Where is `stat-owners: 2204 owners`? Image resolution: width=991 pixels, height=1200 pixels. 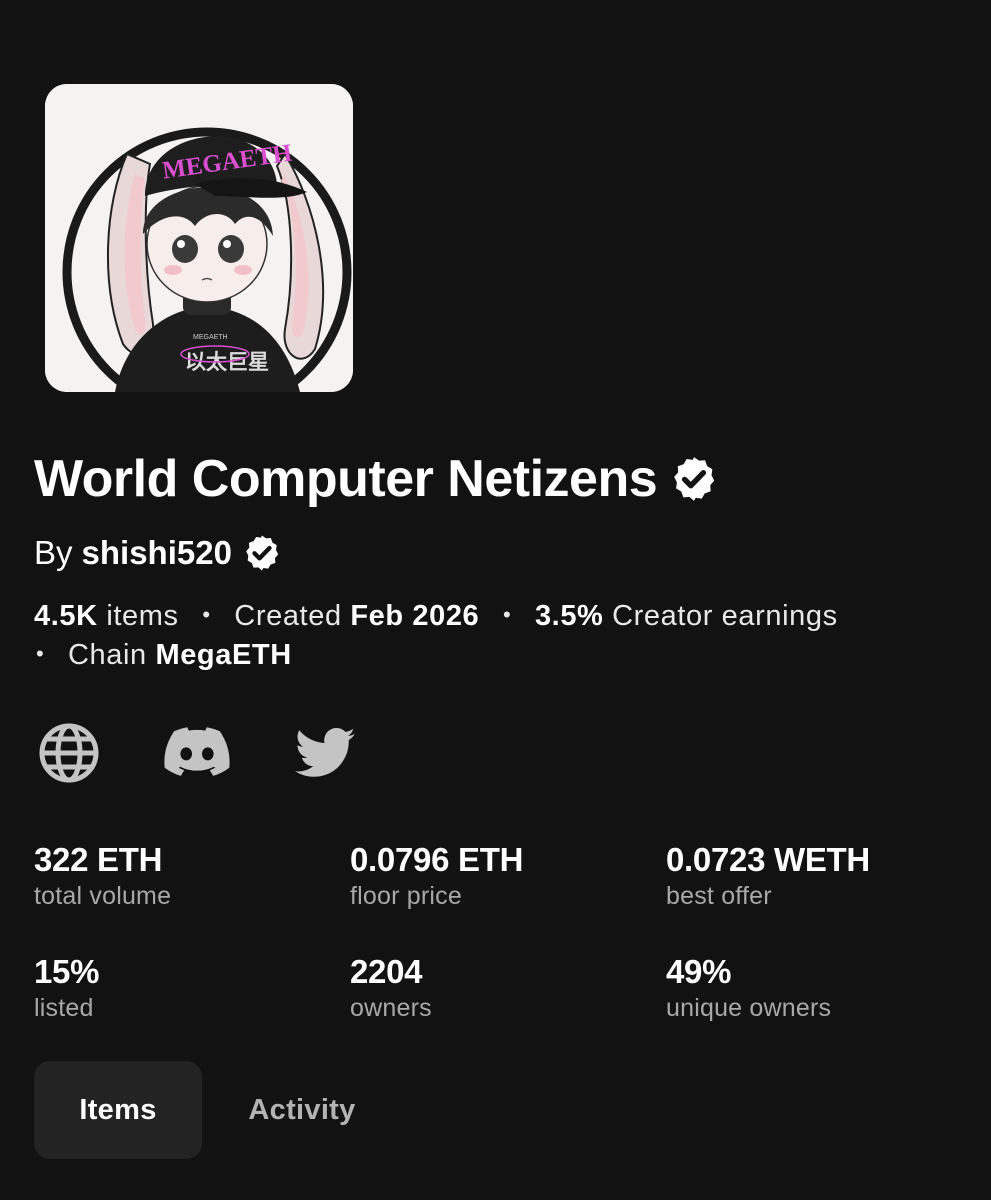 stat-owners: 2204 owners is located at coordinates (508, 988).